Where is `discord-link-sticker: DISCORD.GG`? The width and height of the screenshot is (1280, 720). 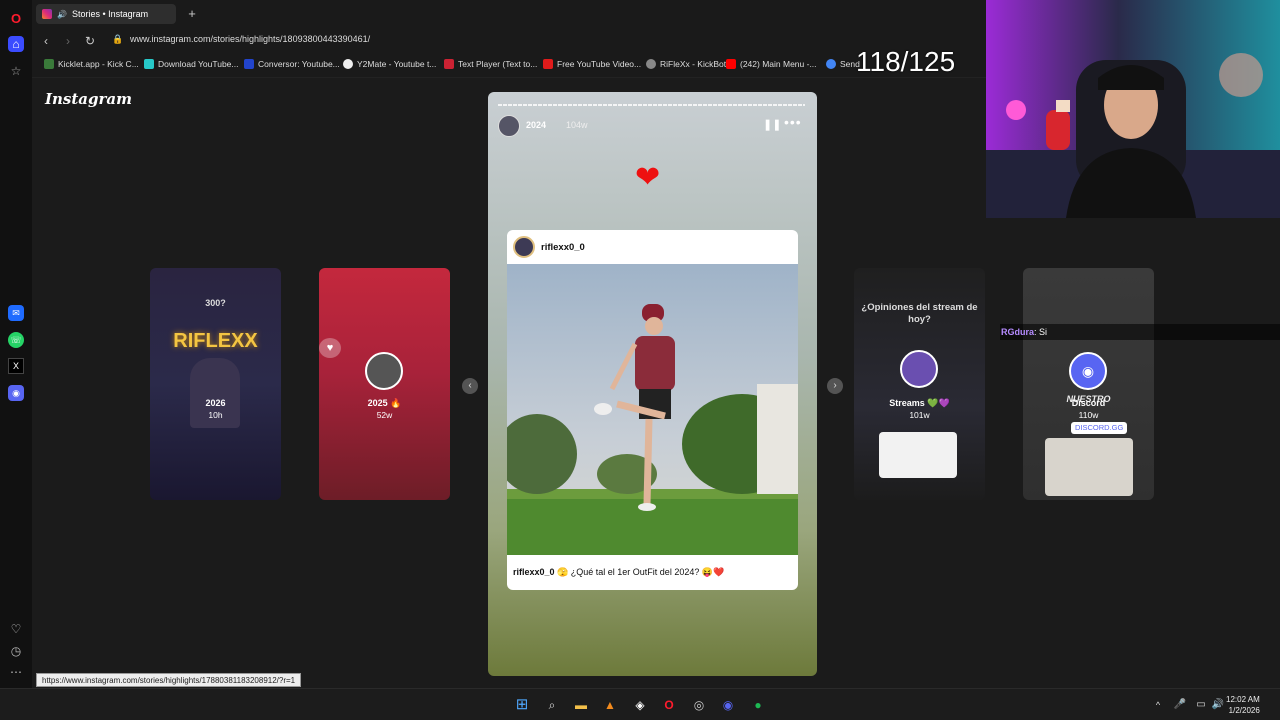
discord-link-sticker: DISCORD.GG is located at coordinates (1099, 428).